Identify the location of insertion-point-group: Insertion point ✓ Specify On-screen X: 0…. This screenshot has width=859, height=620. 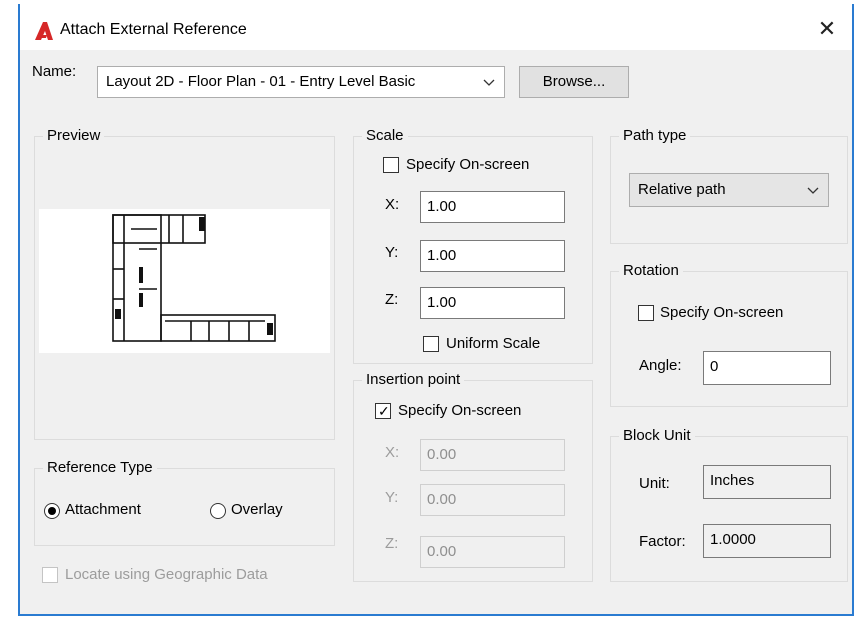
(473, 476).